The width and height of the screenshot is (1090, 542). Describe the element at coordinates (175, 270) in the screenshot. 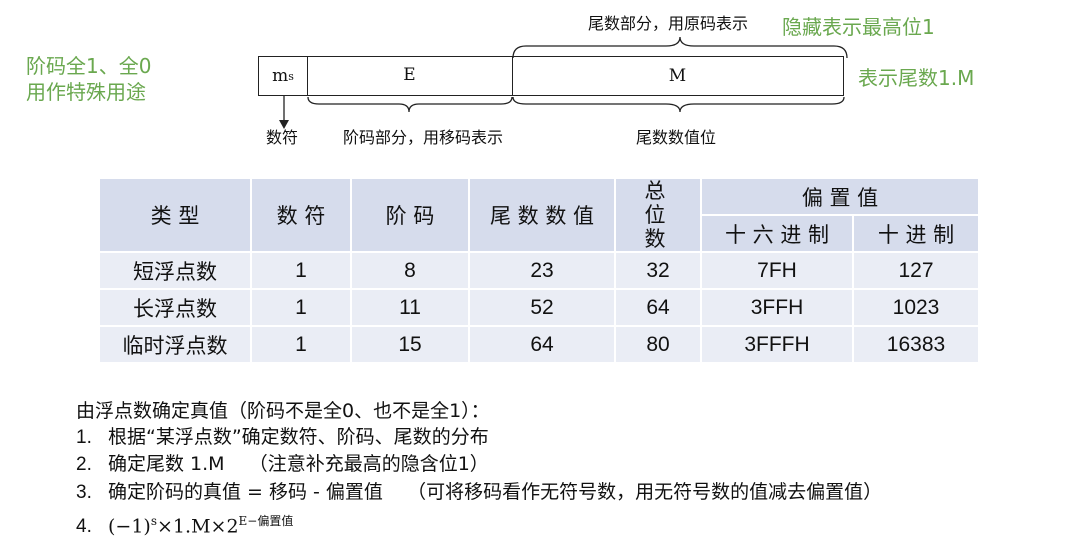

I see `type-cell: 短浮点数` at that location.